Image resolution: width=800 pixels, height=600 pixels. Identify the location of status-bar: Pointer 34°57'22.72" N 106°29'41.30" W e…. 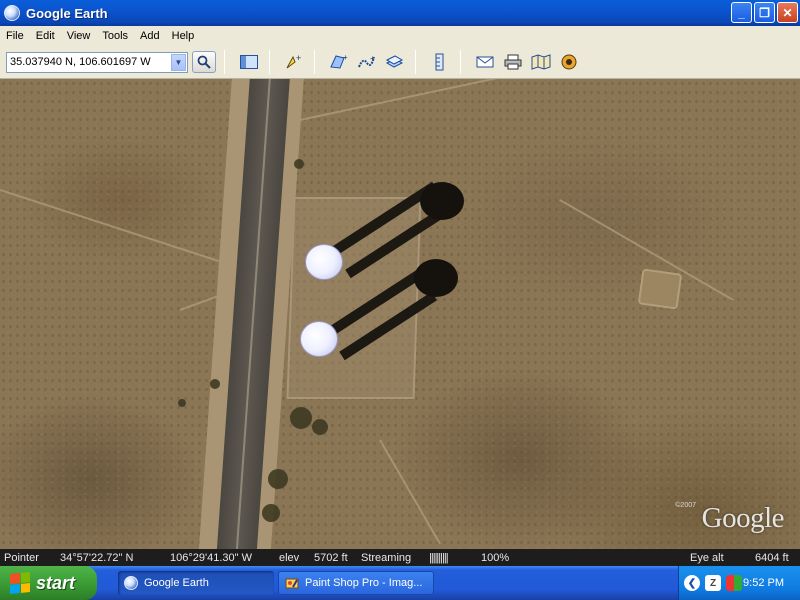
(400, 557).